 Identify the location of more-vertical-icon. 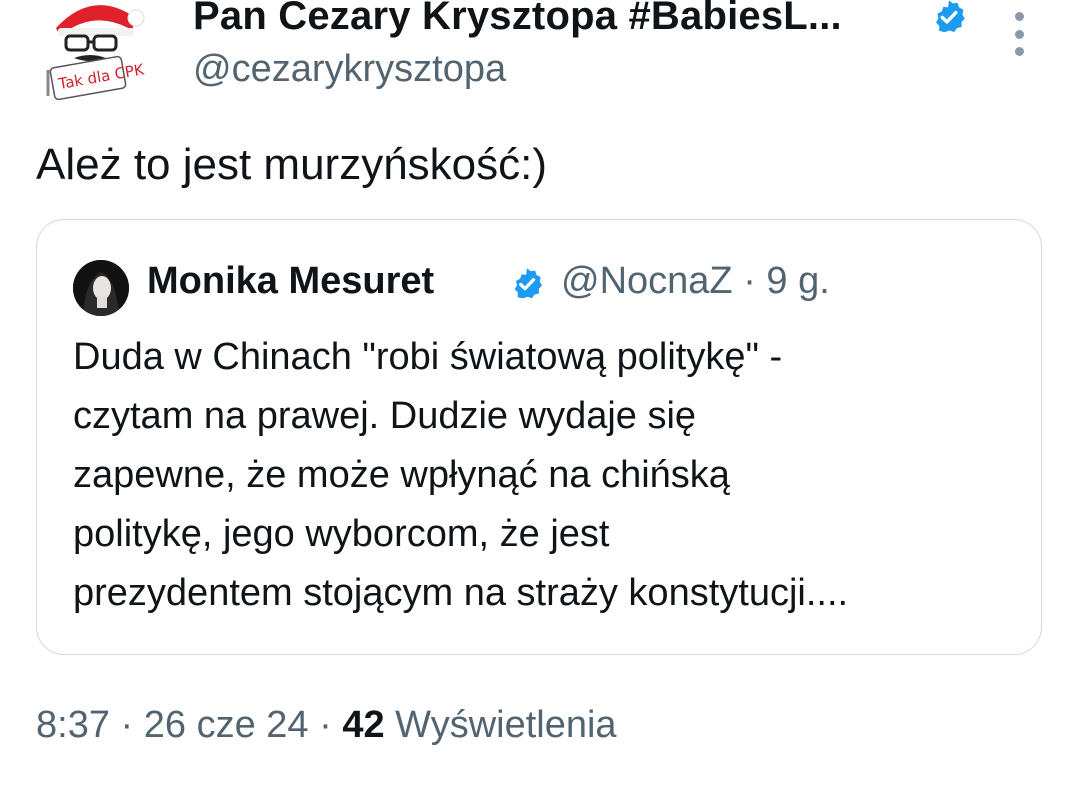
(1019, 34).